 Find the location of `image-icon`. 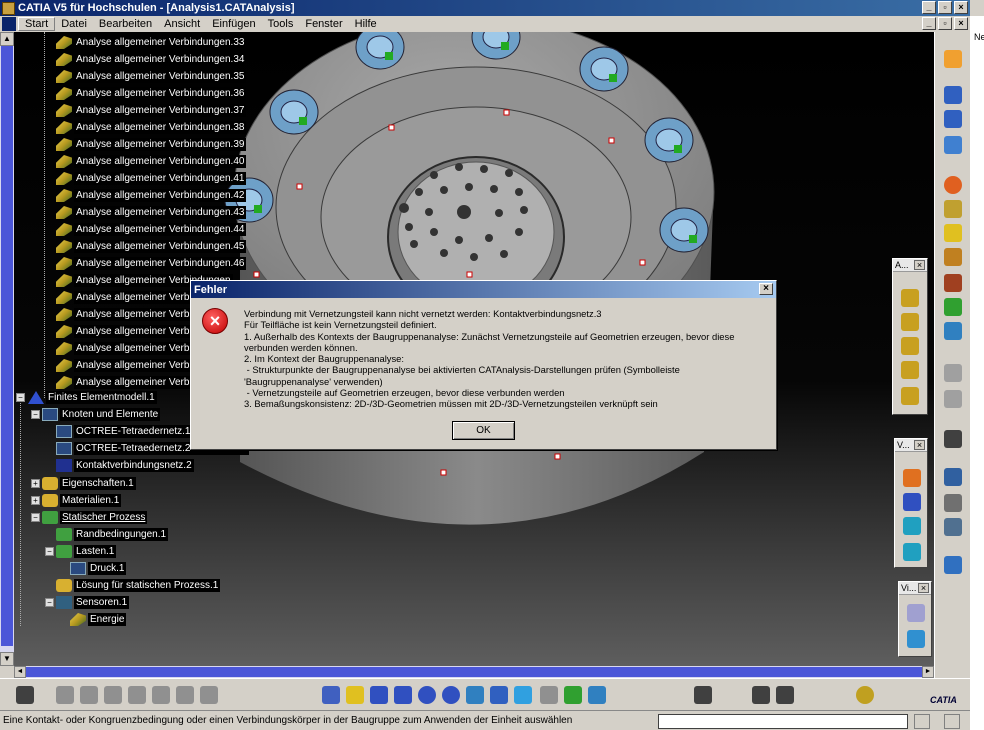

image-icon is located at coordinates (953, 331).